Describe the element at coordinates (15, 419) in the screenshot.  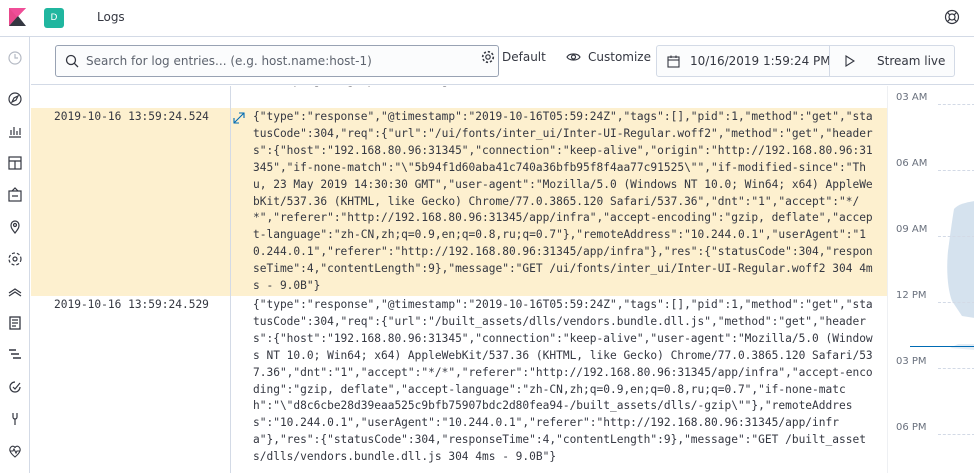
I see `dev-tools-icon` at that location.